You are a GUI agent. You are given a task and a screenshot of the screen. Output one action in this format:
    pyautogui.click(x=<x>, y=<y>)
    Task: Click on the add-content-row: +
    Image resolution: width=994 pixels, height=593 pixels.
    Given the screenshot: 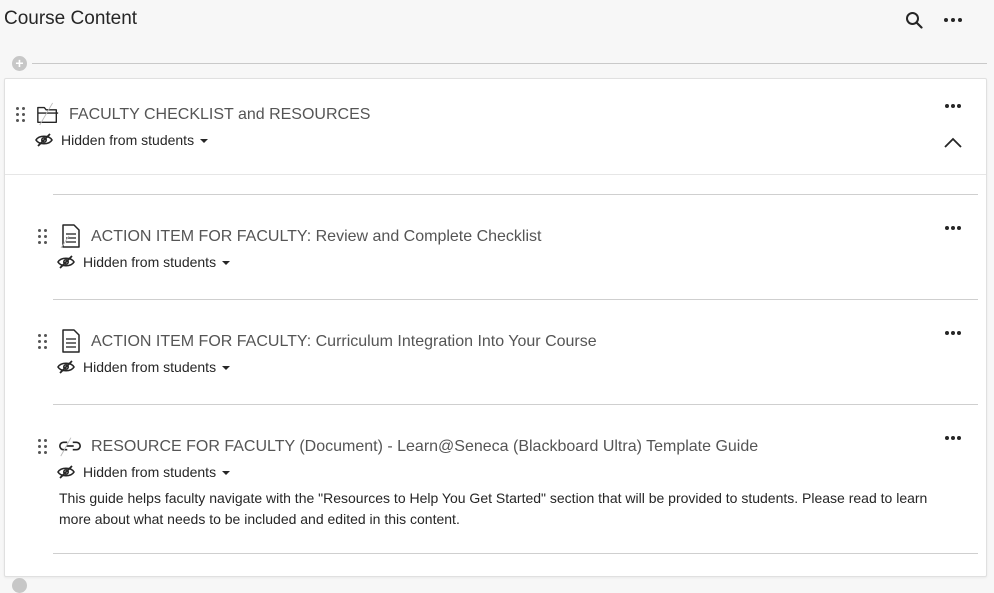 What is the action you would take?
    pyautogui.click(x=499, y=63)
    